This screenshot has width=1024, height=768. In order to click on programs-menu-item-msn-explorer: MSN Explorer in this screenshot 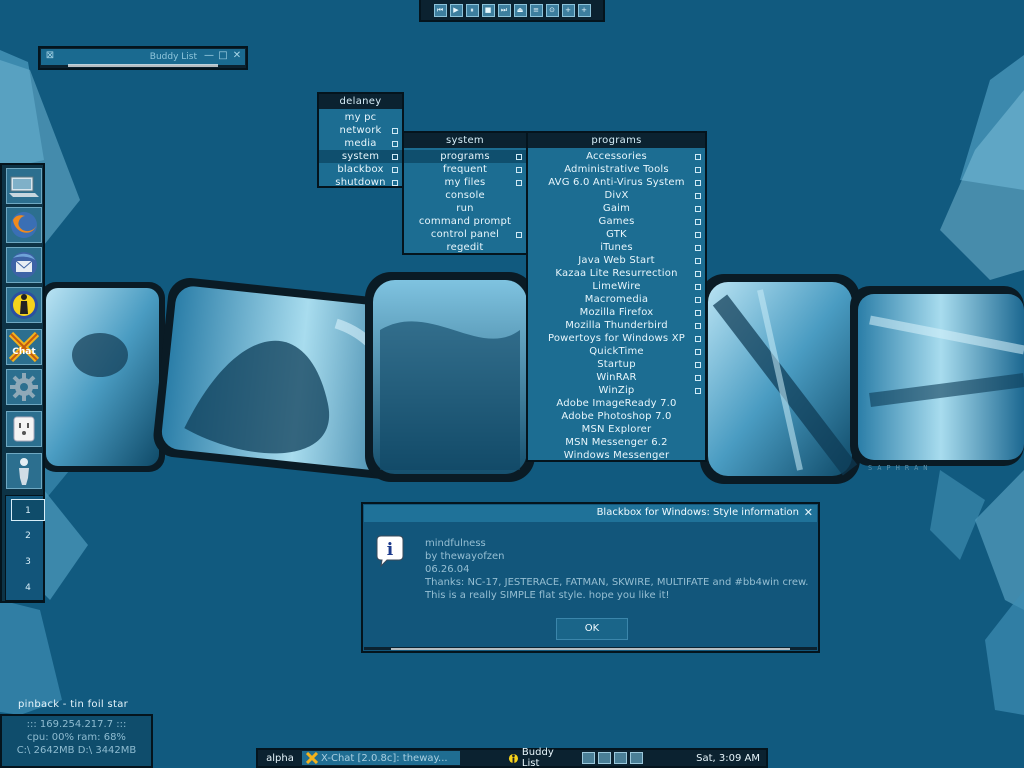, I will do `click(616, 429)`.